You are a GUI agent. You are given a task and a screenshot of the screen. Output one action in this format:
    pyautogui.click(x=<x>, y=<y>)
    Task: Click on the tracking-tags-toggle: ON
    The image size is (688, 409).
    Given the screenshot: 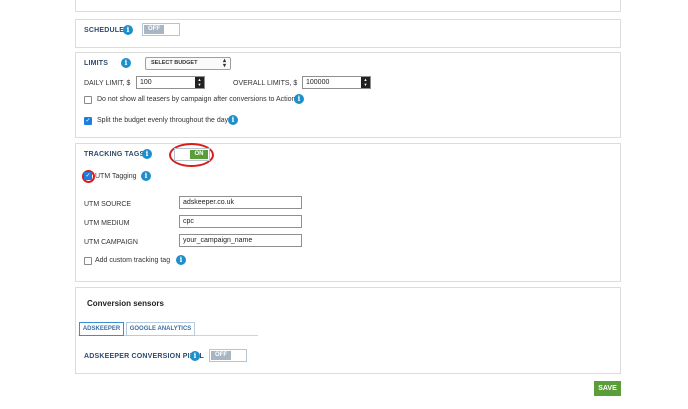 What is the action you would take?
    pyautogui.click(x=192, y=154)
    